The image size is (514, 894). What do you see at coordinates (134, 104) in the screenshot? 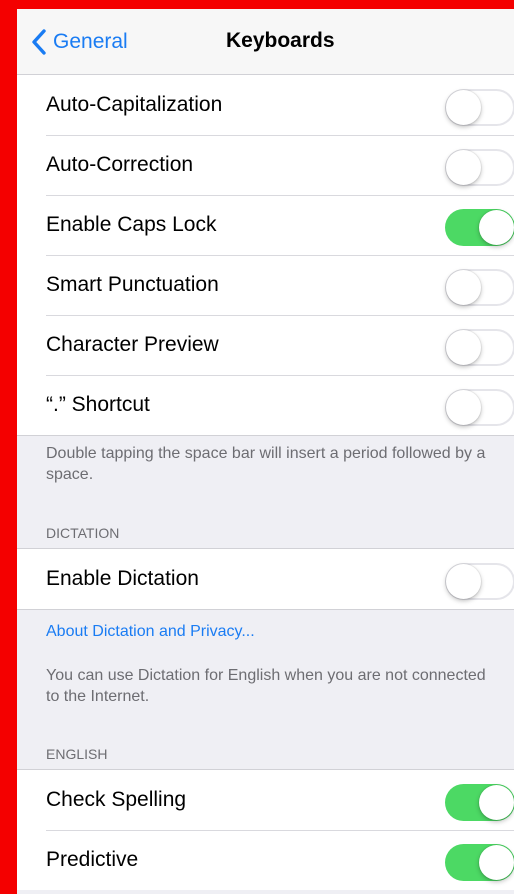
I see `setting-label: Auto-Capitalization` at bounding box center [134, 104].